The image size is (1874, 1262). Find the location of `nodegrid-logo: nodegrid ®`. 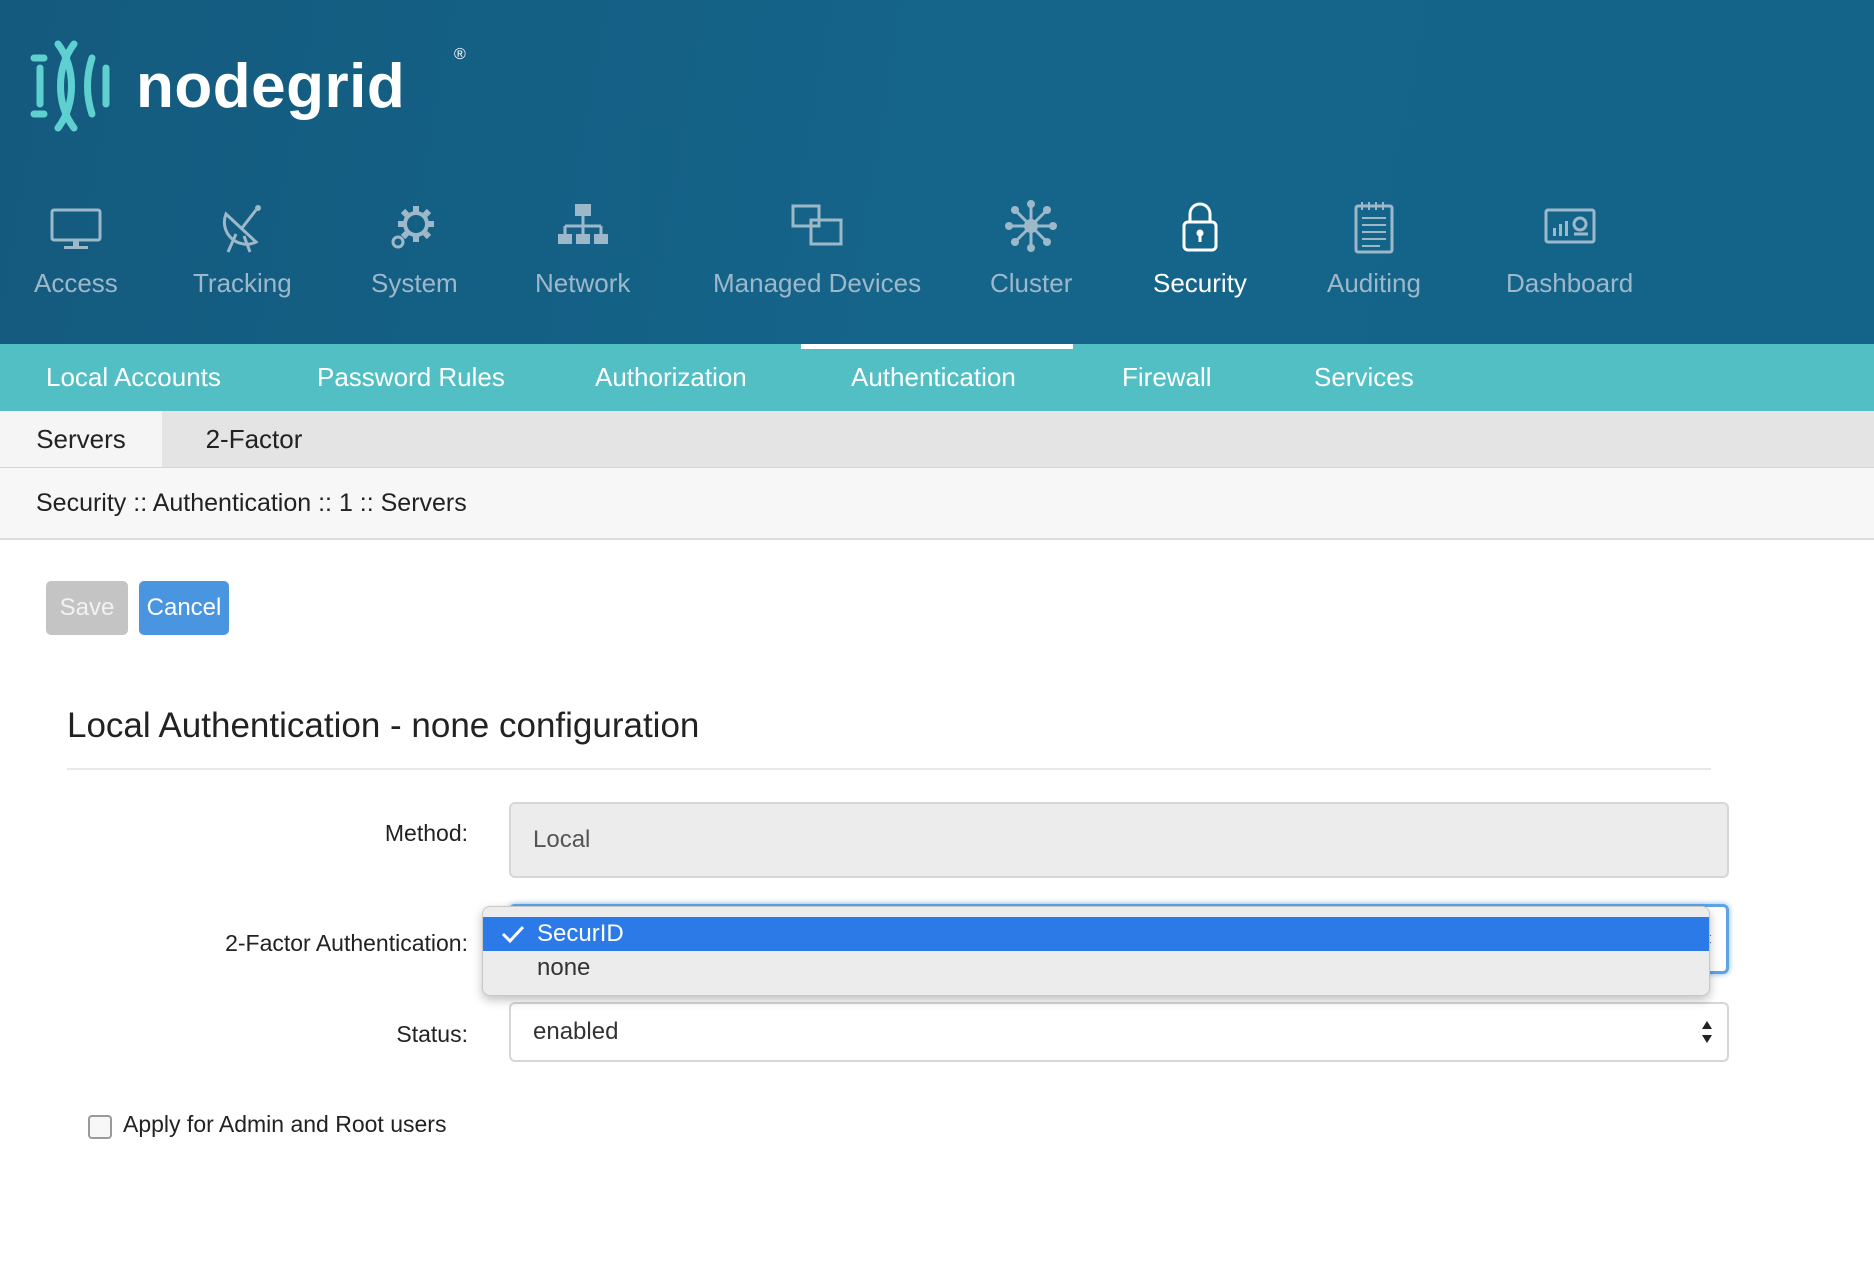

nodegrid-logo: nodegrid ® is located at coordinates (248, 86).